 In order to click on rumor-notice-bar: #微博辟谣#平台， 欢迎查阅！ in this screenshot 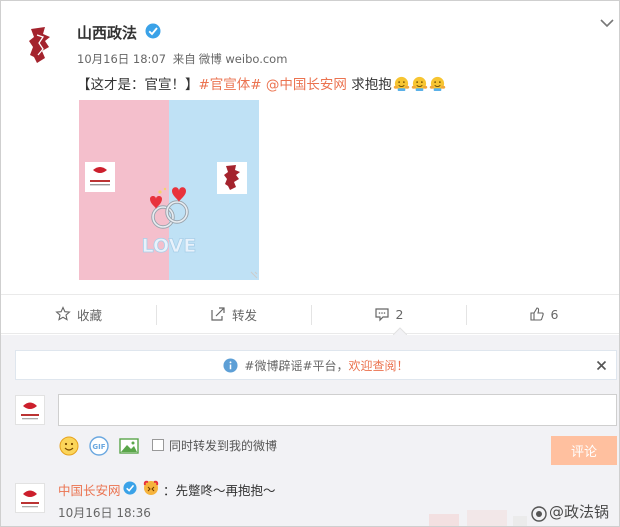, I will do `click(316, 365)`.